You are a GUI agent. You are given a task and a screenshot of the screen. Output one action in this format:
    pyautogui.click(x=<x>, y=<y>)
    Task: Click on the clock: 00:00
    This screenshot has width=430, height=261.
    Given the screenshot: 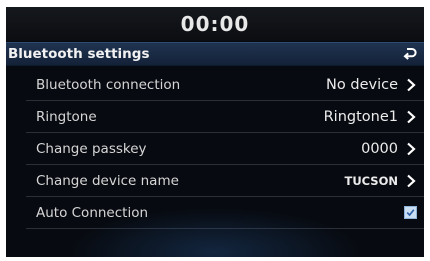 What is the action you would take?
    pyautogui.click(x=215, y=24)
    